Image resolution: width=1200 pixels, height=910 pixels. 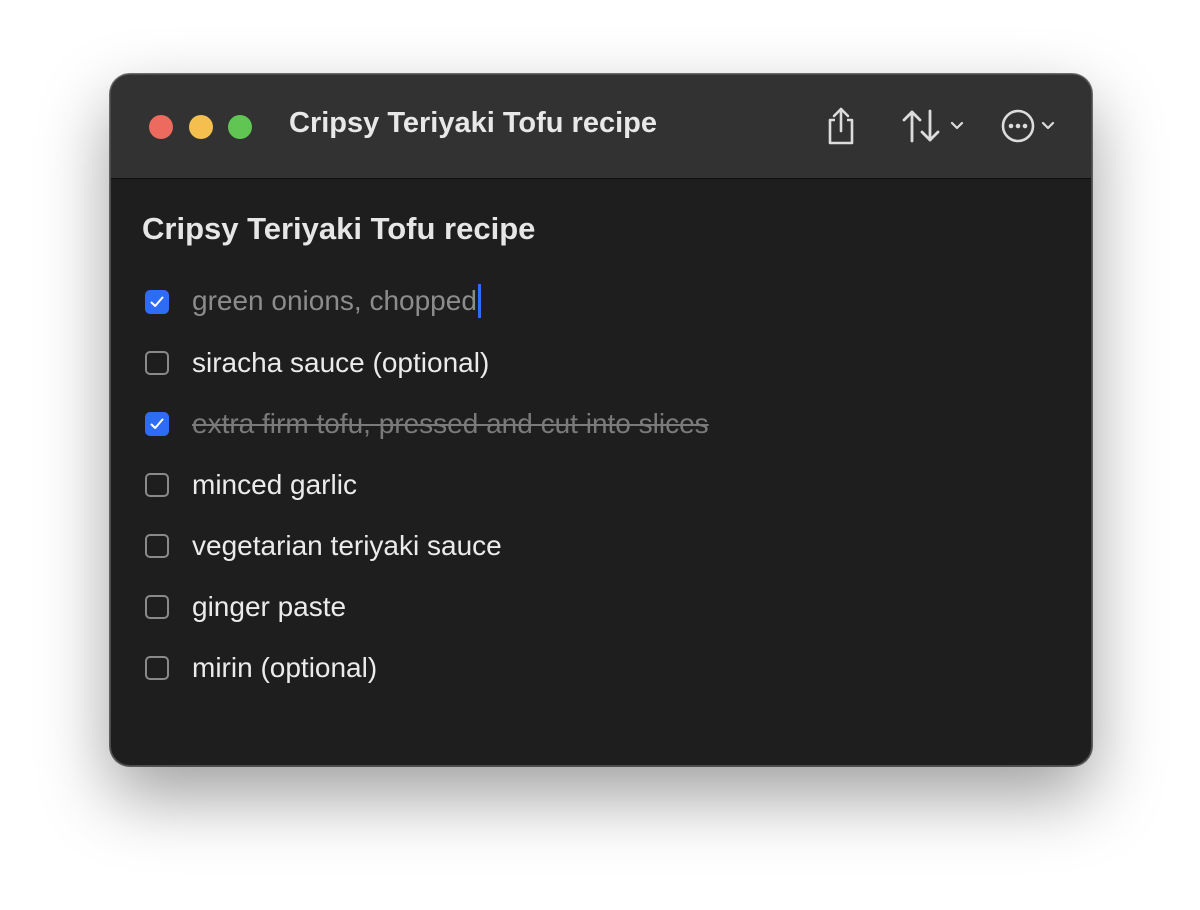 What do you see at coordinates (427, 606) in the screenshot?
I see `checklist-item: ginger paste` at bounding box center [427, 606].